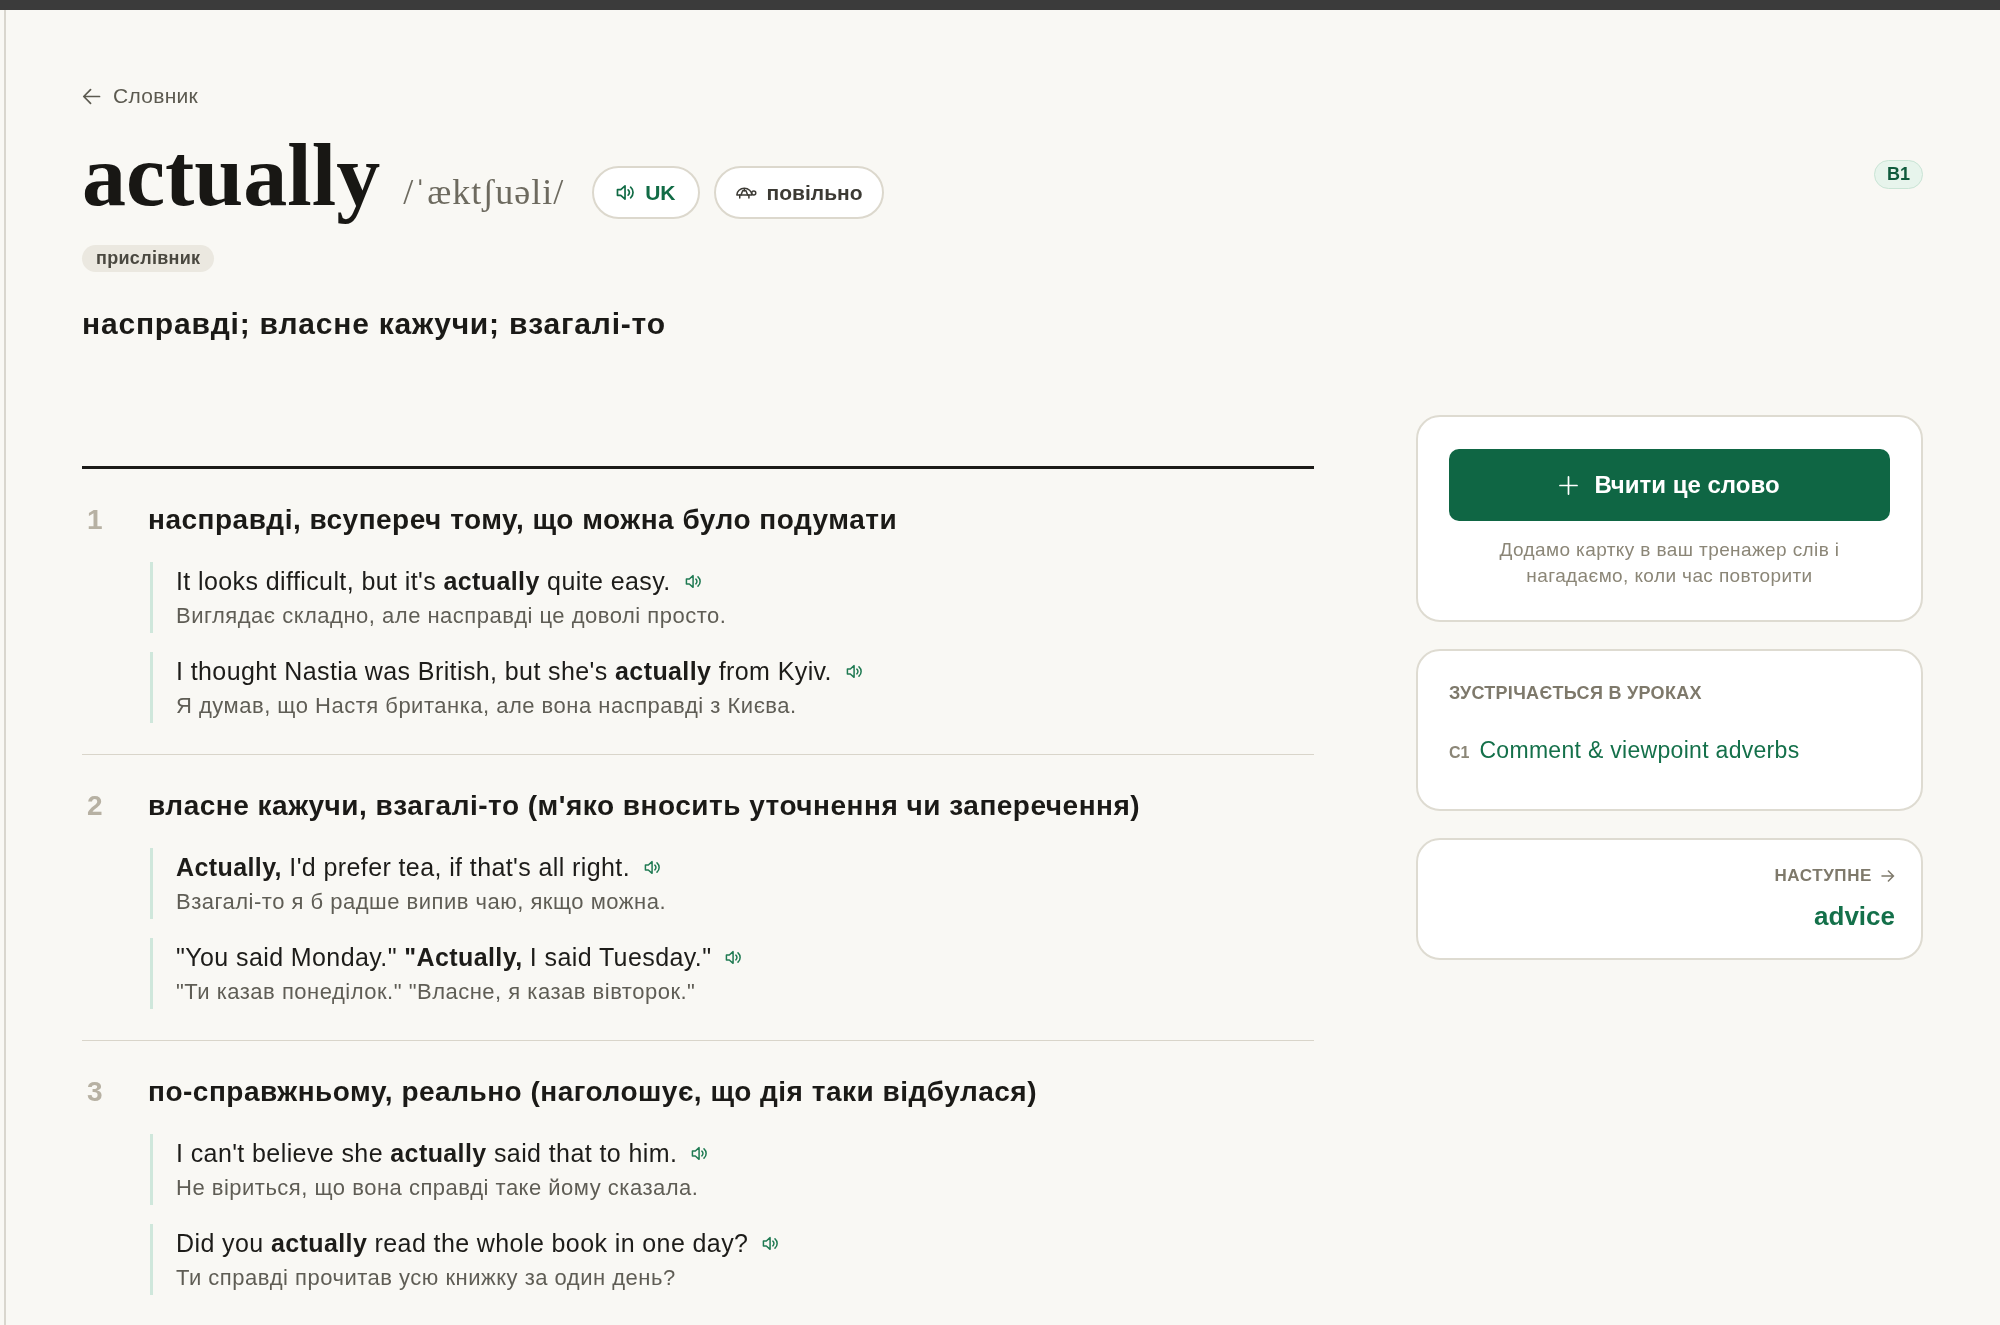 The width and height of the screenshot is (2000, 1325). Describe the element at coordinates (1888, 876) in the screenshot. I see `arrow-right-icon` at that location.